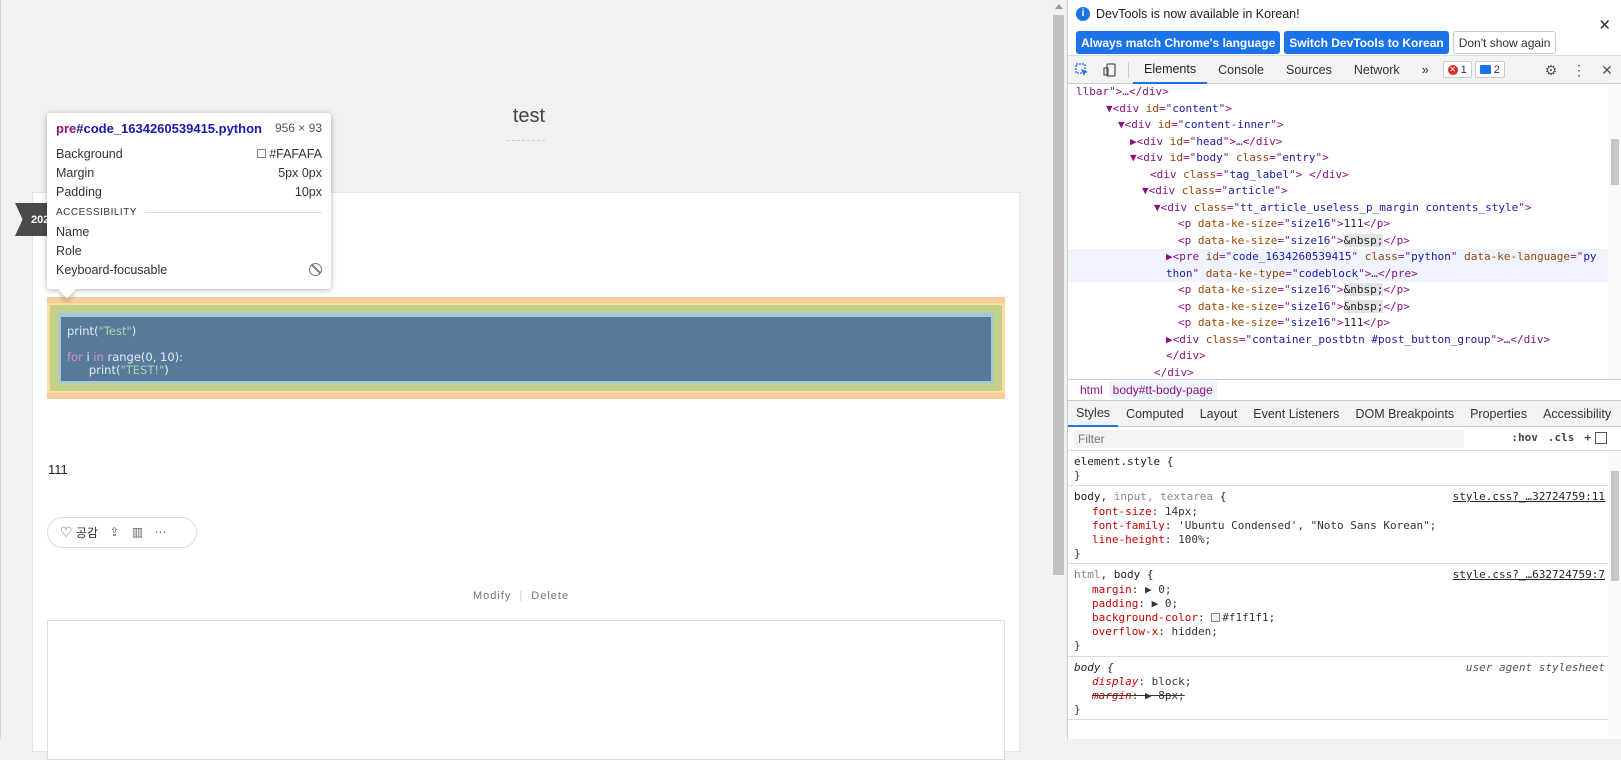  What do you see at coordinates (492, 596) in the screenshot?
I see `modify-link: Modify` at bounding box center [492, 596].